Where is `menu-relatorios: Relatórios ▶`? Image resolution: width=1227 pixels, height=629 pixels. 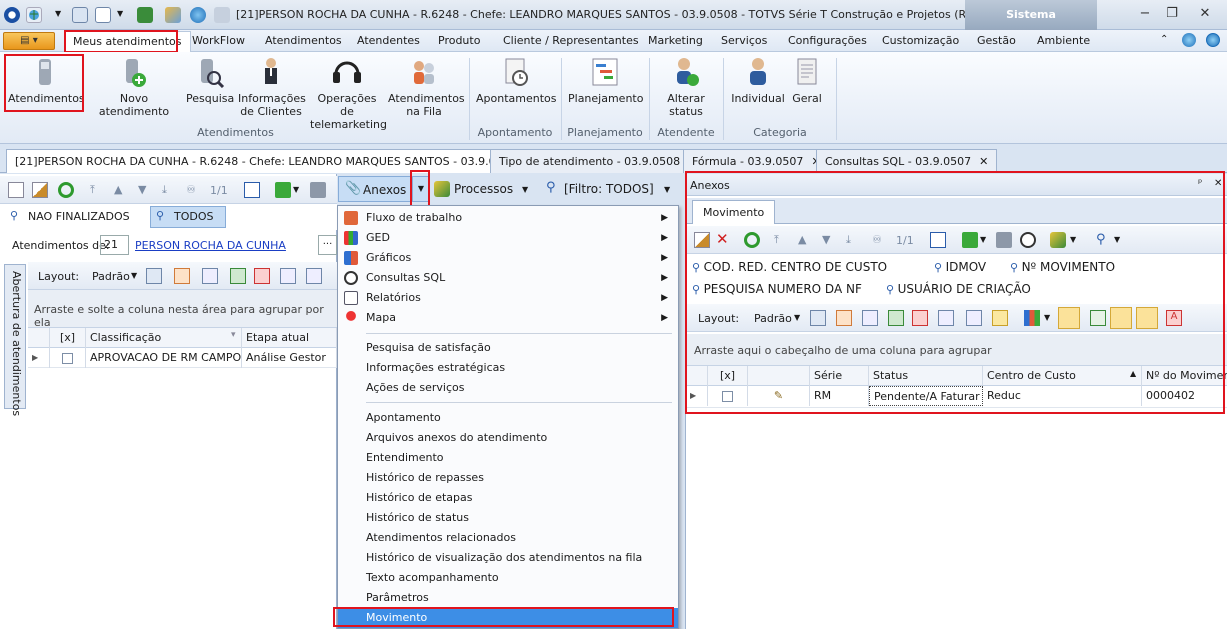 menu-relatorios: Relatórios ▶ is located at coordinates (508, 298).